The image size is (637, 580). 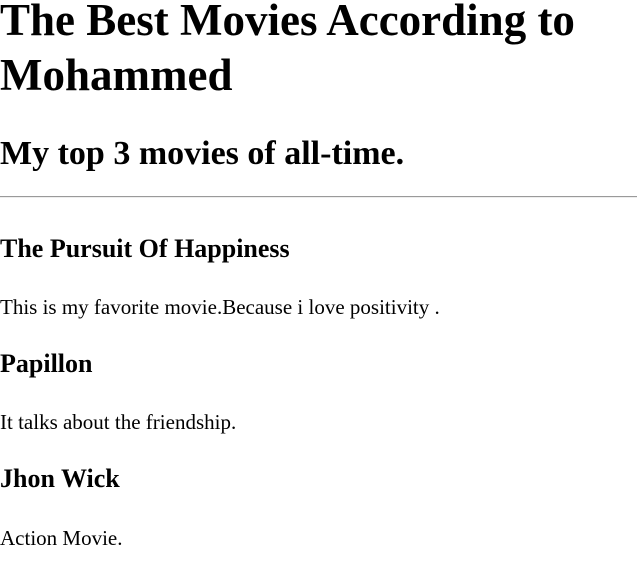 I want to click on movie-title-1: The Pursuit Of Happiness, so click(x=145, y=248).